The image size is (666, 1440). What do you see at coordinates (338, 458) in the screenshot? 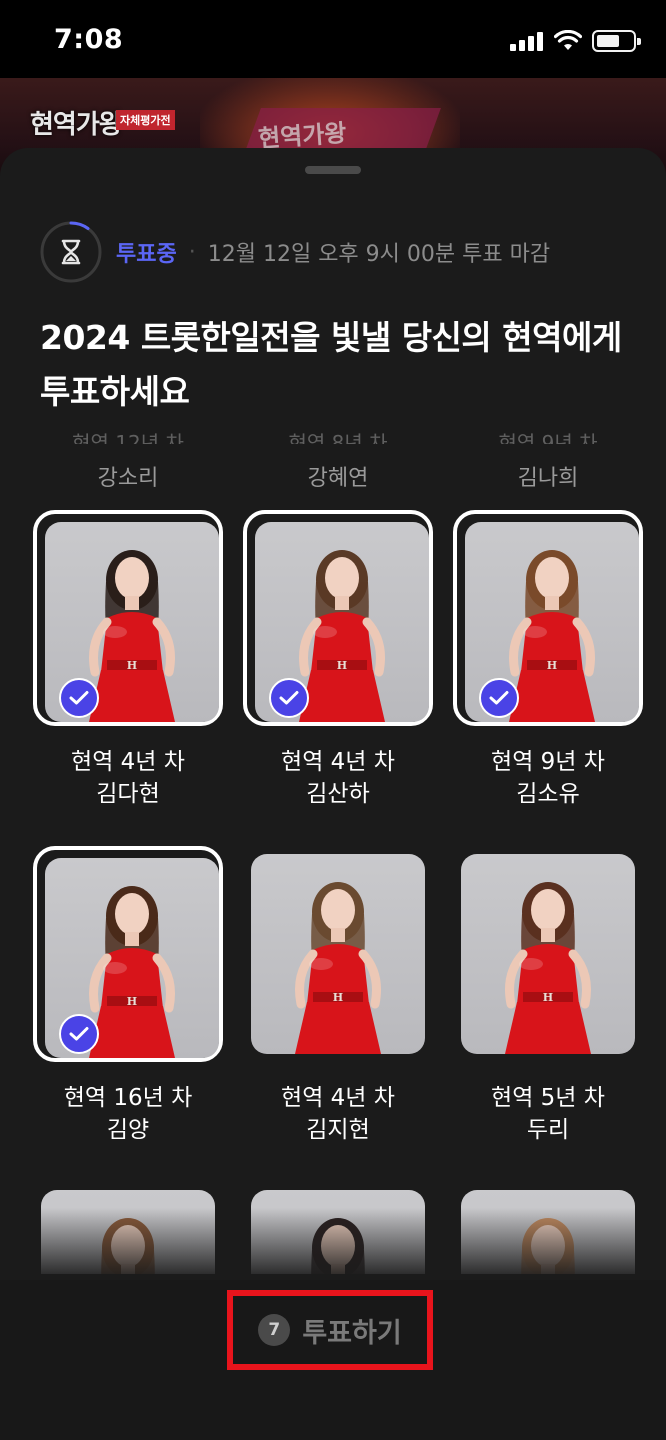
I see `faded-candidate: 현역 8년 차 강혜연` at bounding box center [338, 458].